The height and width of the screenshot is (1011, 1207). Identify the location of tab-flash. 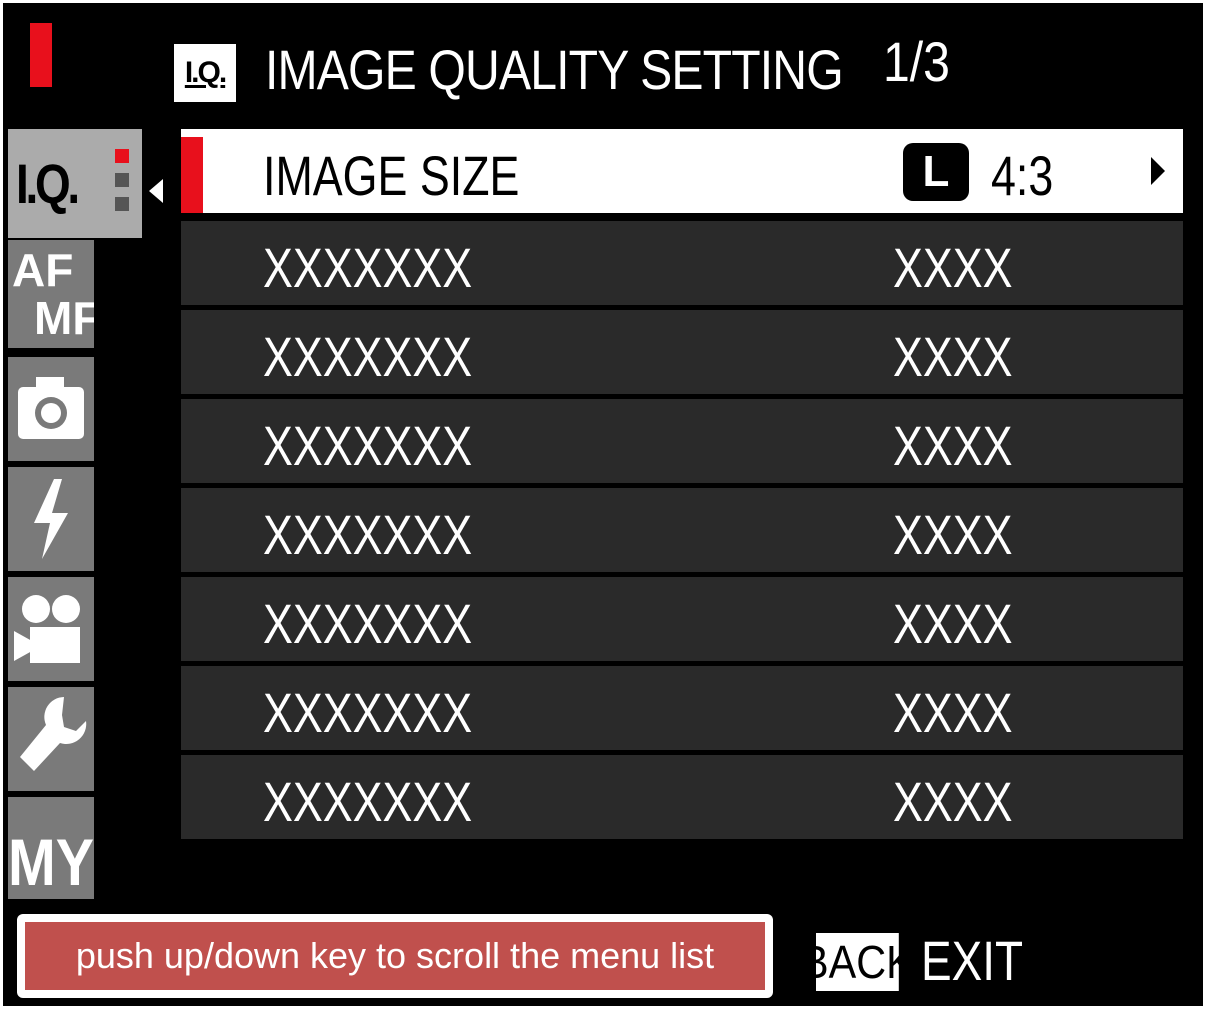
(51, 519).